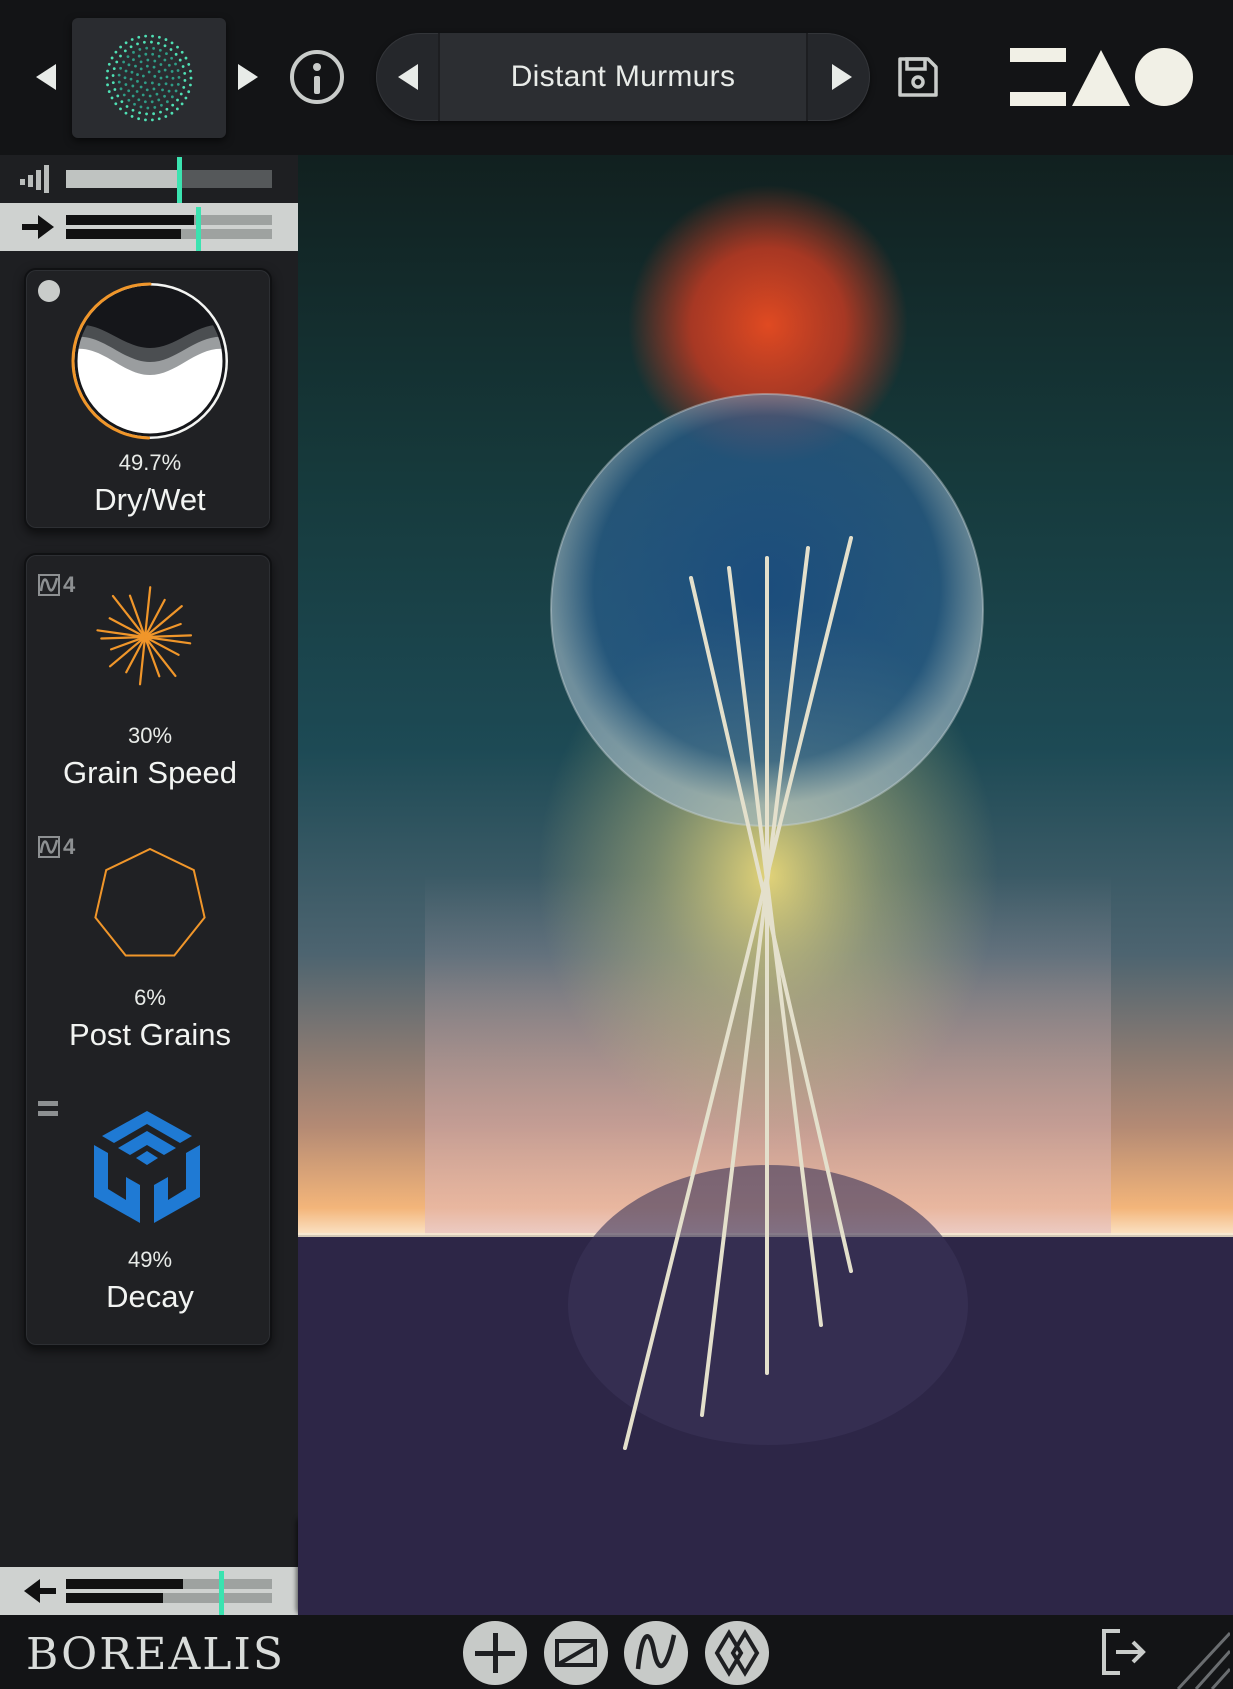  I want to click on random-button, so click(737, 1653).